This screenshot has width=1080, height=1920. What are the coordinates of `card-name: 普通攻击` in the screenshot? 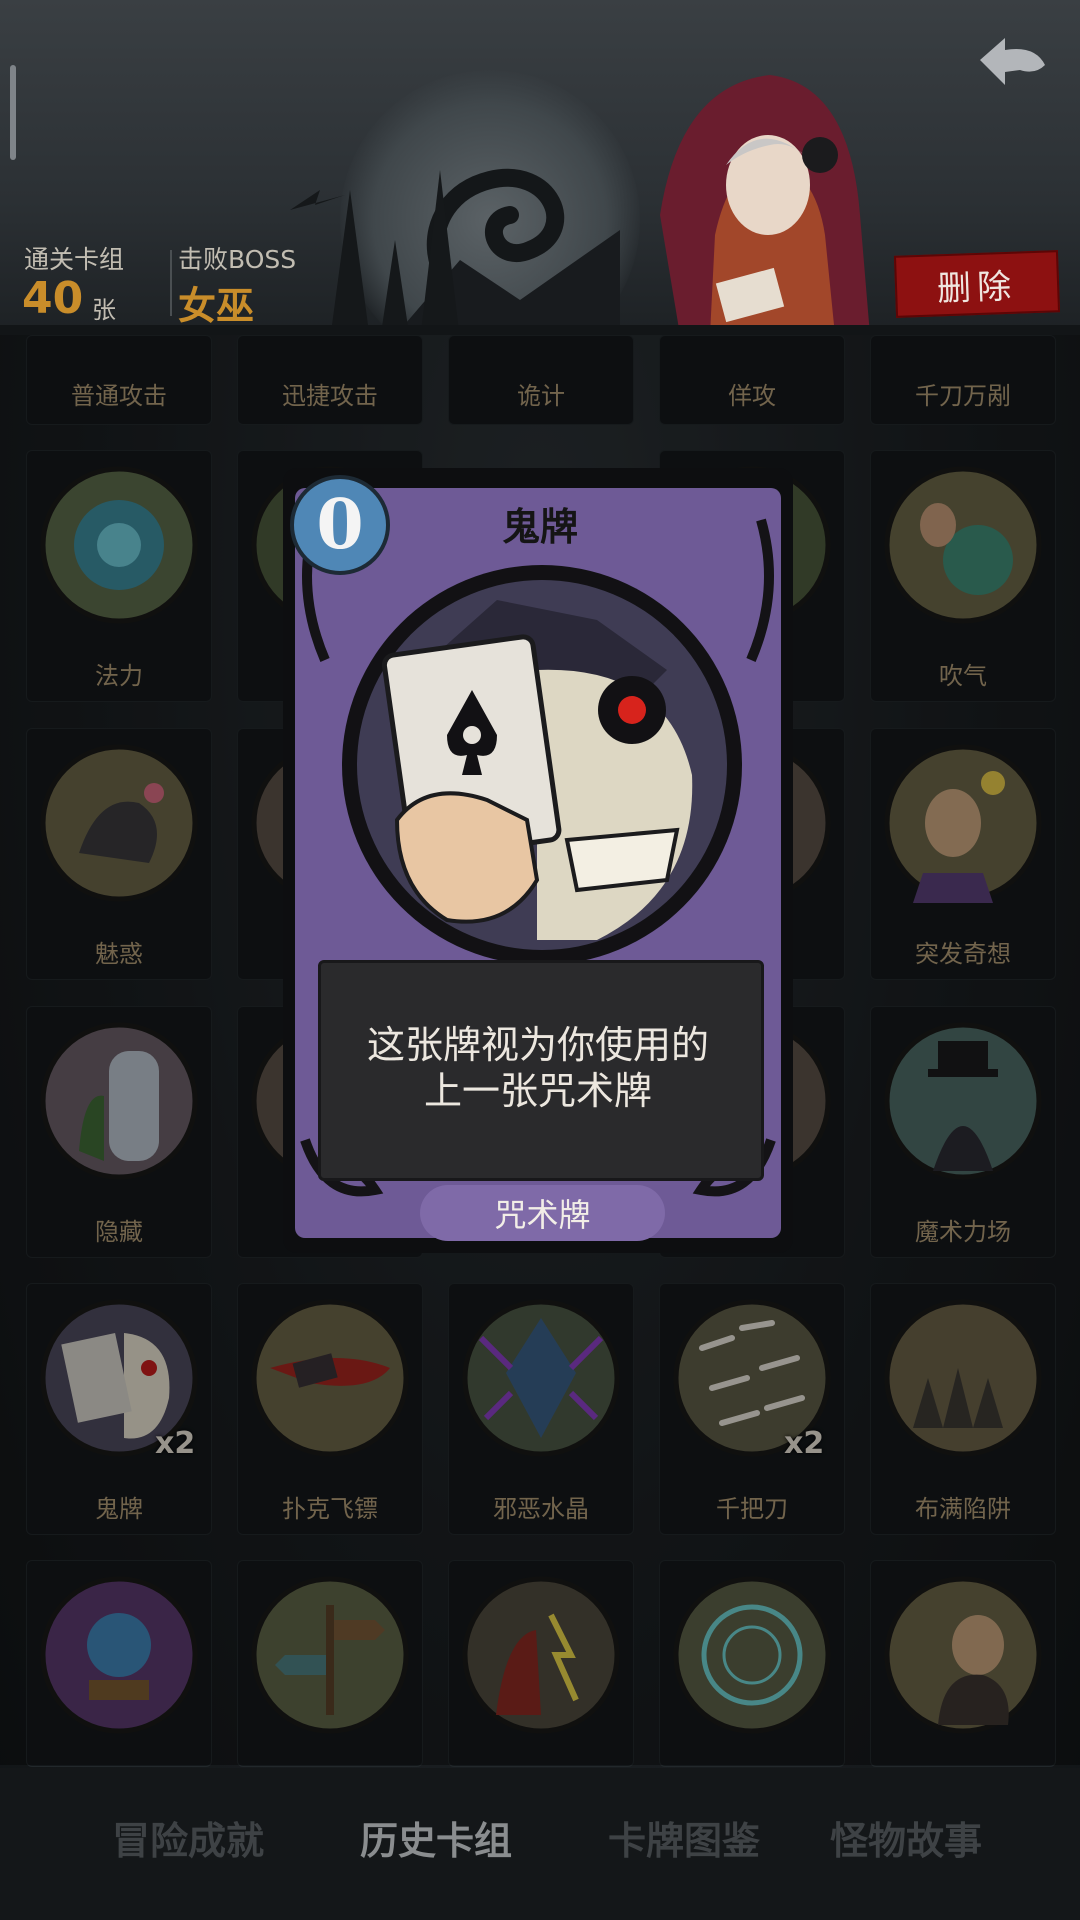 It's located at (119, 396).